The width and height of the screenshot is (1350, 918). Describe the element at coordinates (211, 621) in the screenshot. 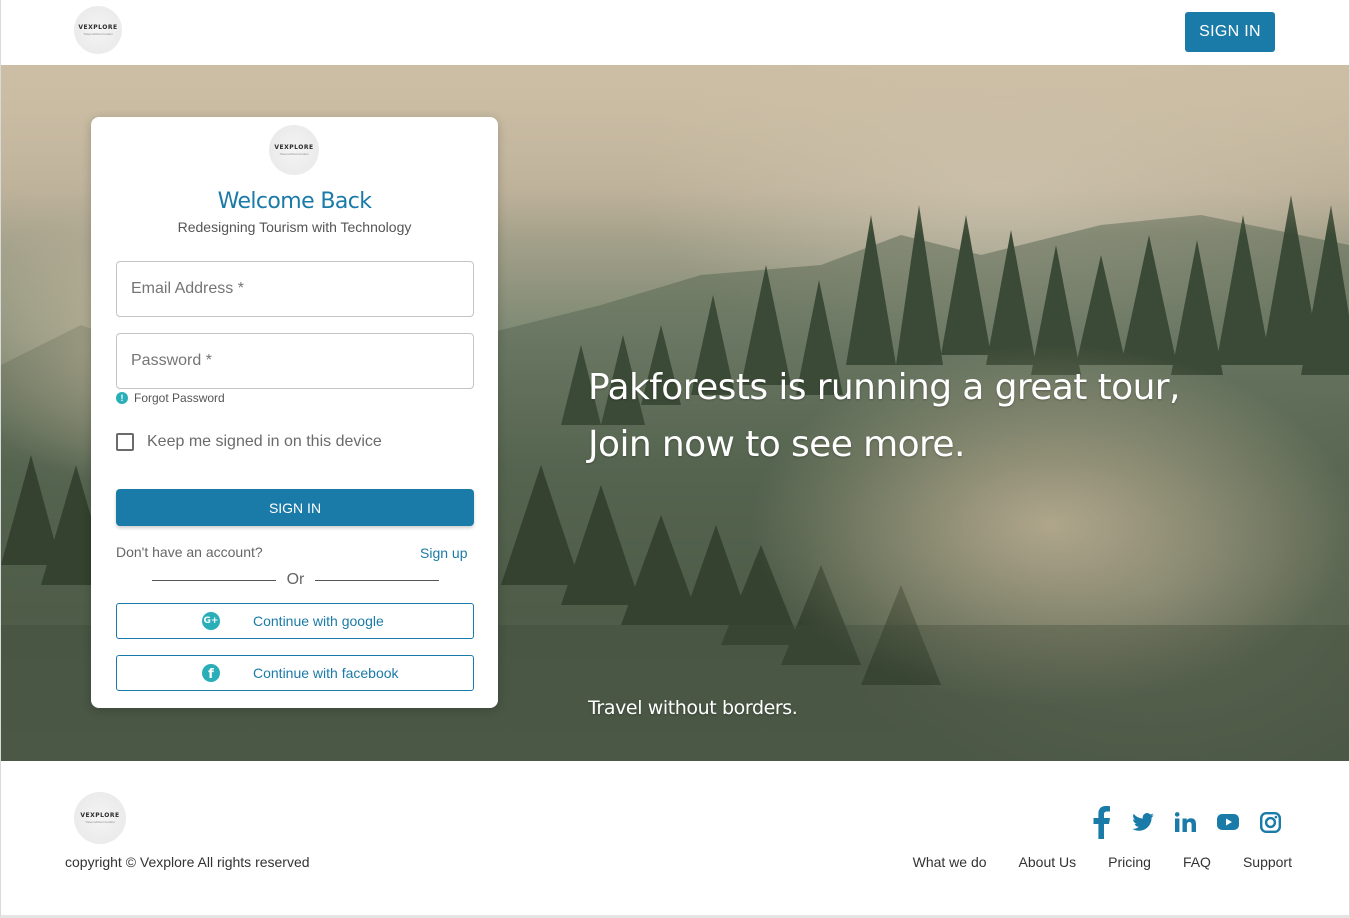

I see `google-plus-icon: G+` at that location.